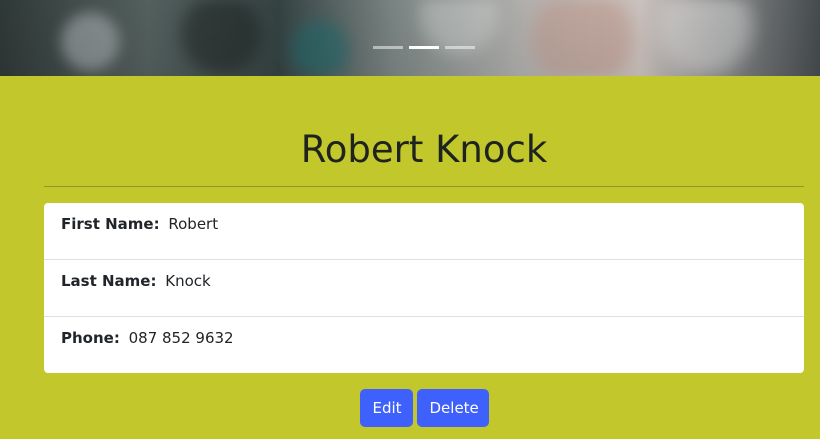  Describe the element at coordinates (386, 408) in the screenshot. I see `edit-button: Edit` at that location.